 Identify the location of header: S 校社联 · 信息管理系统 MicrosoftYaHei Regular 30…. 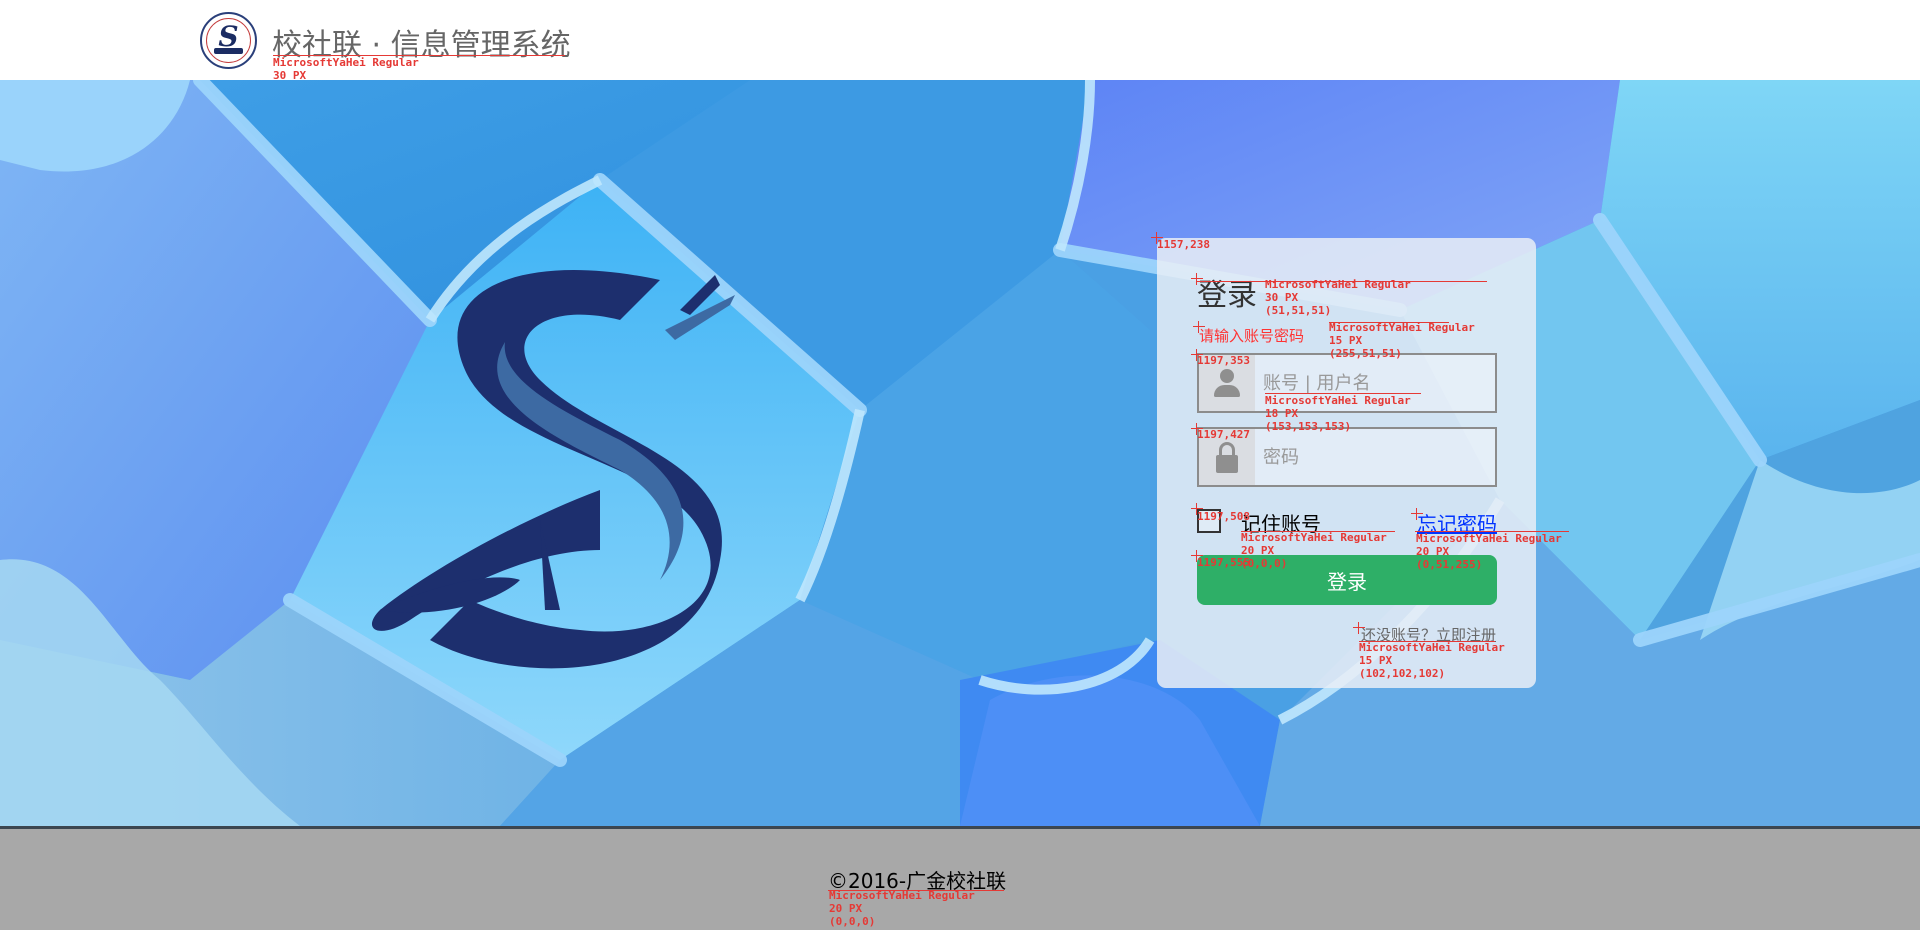
(960, 47).